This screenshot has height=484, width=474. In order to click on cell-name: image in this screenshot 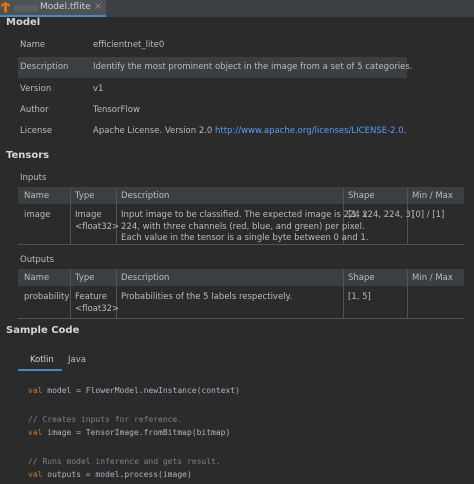, I will do `click(37, 215)`.